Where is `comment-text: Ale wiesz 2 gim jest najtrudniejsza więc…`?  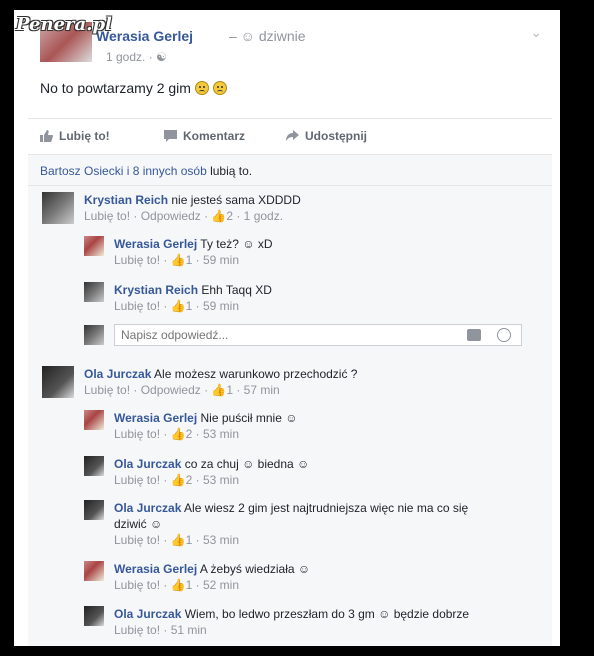
comment-text: Ale wiesz 2 gim jest najtrudniejsza więc… is located at coordinates (326, 508).